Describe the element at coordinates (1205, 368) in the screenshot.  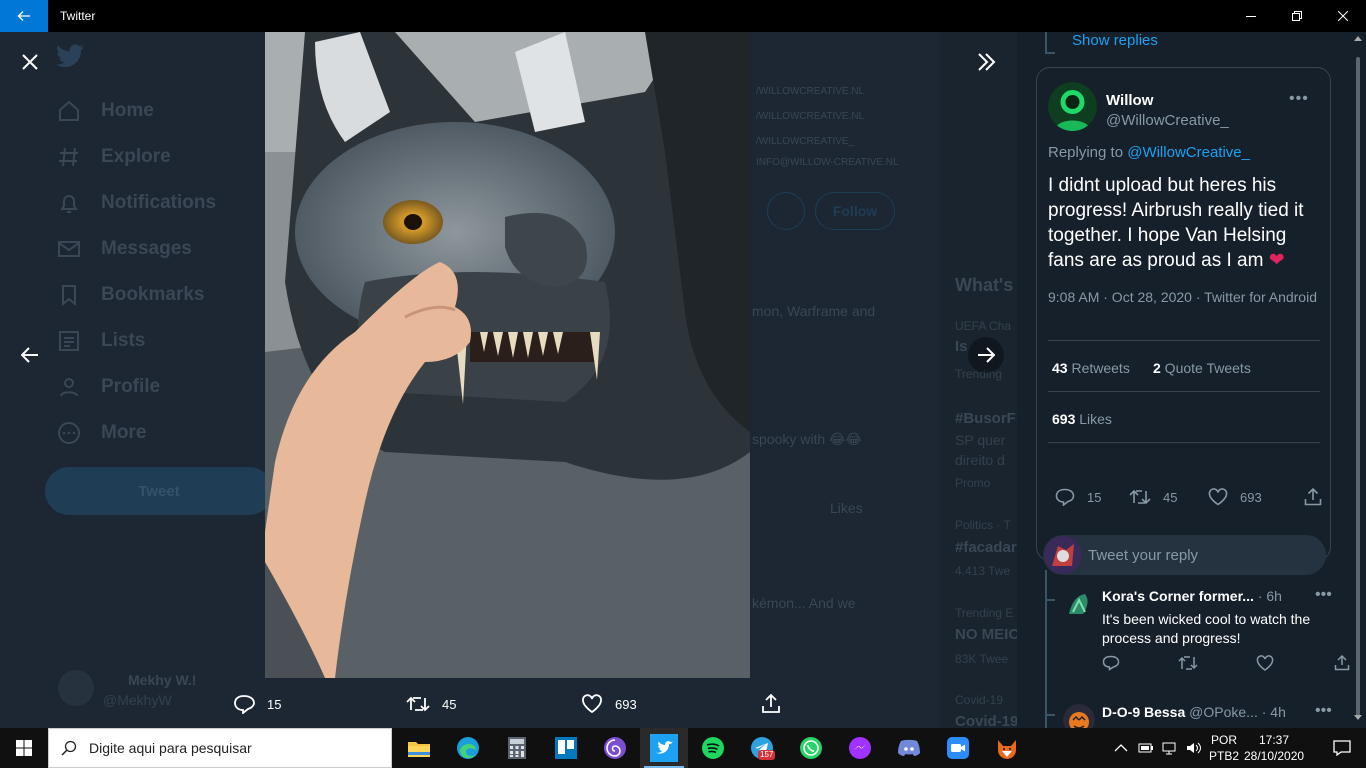
I see `quote-tweets-label: Quote Tweets` at that location.